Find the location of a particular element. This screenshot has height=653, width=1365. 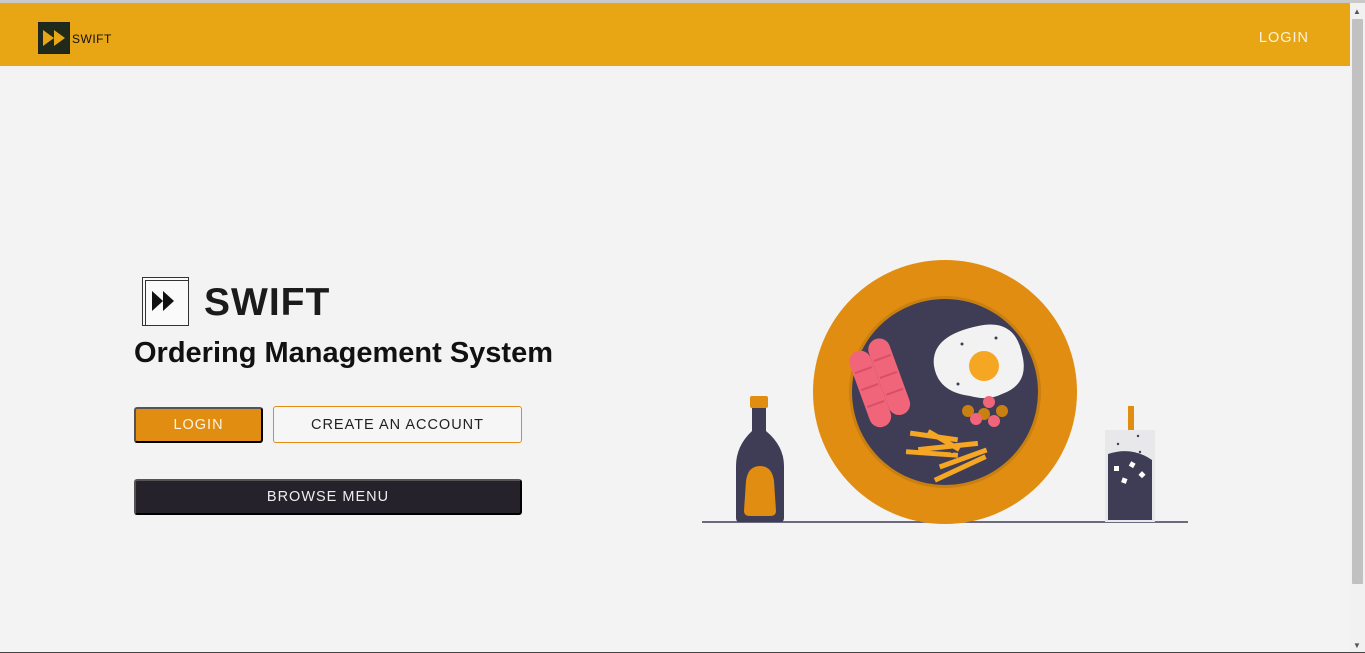

vertical-scrollbar: ▲ ▼ is located at coordinates (1357, 327).